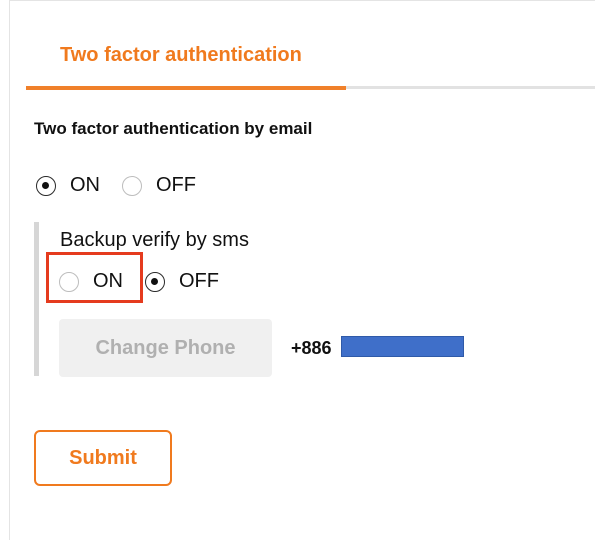  I want to click on backup-section-indent-bar, so click(36, 299).